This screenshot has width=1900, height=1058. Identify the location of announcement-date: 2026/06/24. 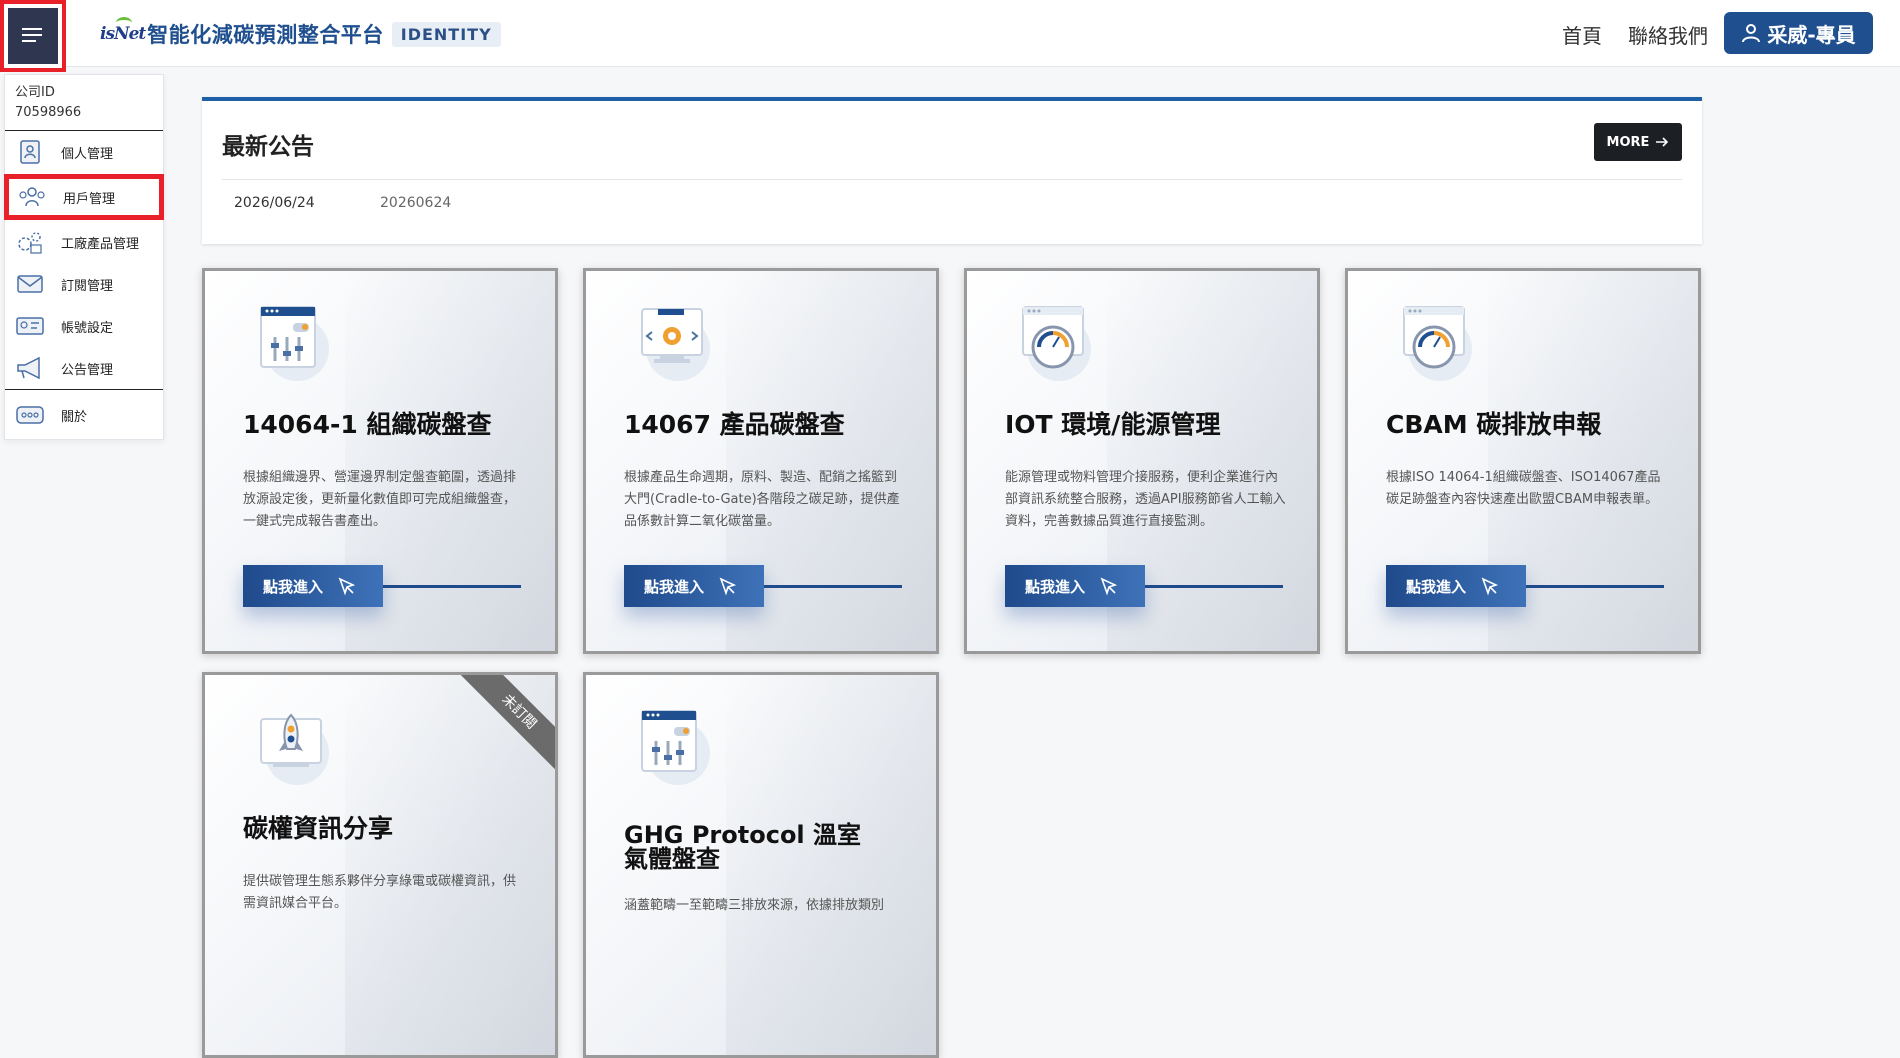
(274, 203).